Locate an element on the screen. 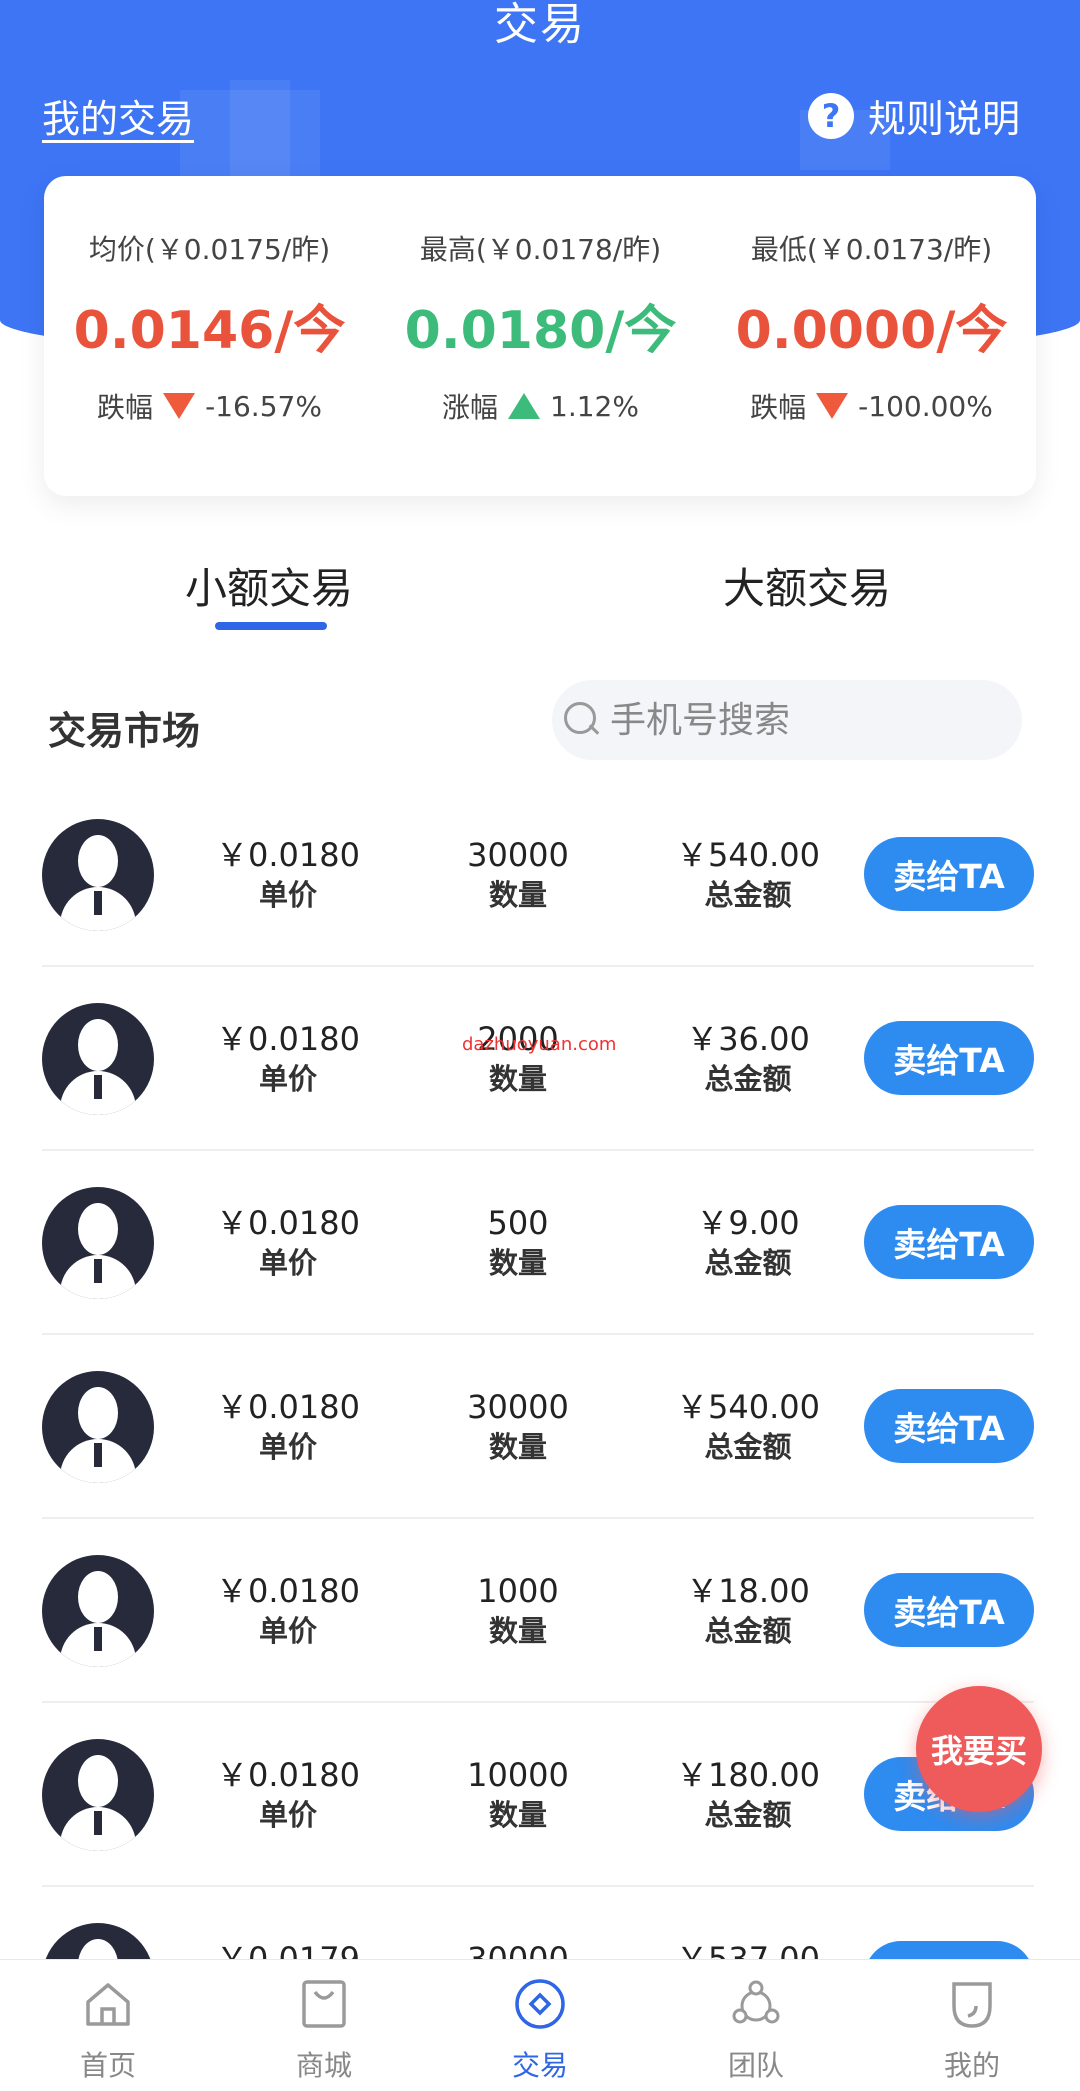 This screenshot has width=1080, height=2091. tab-home: 首页 is located at coordinates (108, 2025).